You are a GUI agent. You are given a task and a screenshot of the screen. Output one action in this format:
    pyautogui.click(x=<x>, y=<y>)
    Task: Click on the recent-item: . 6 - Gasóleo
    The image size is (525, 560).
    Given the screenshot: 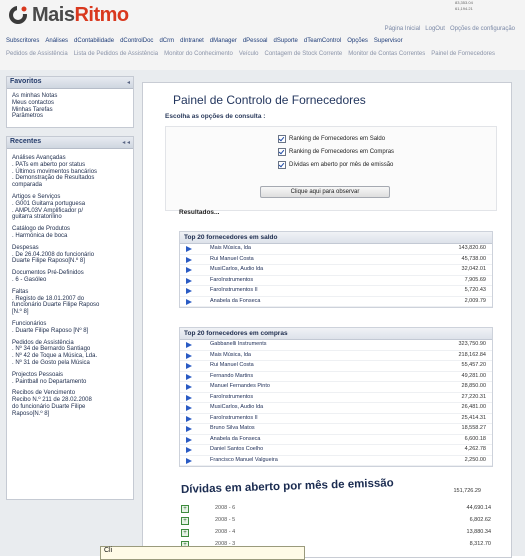 What is the action you would take?
    pyautogui.click(x=70, y=280)
    